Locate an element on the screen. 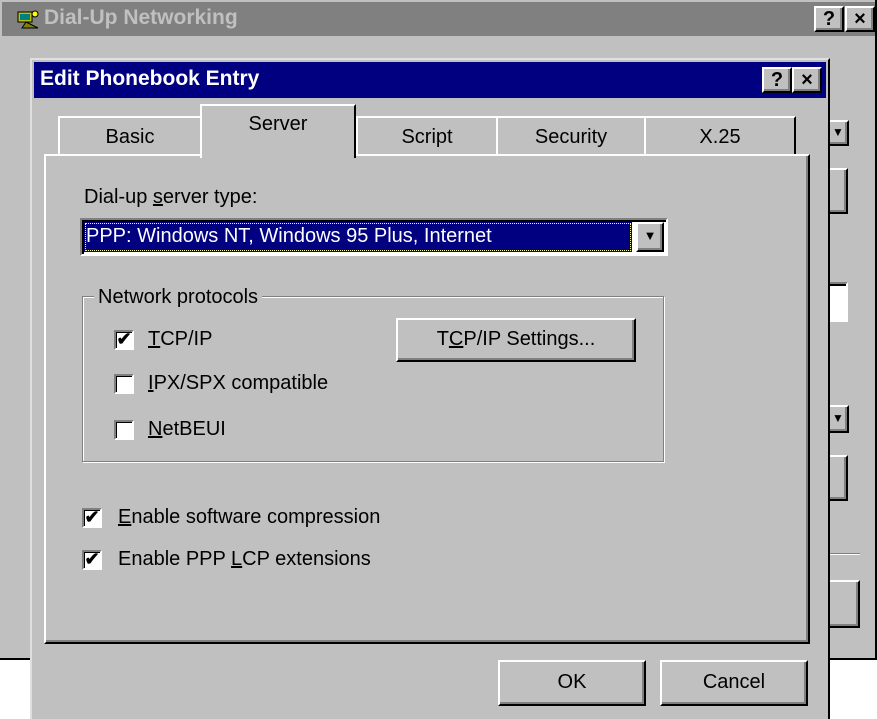  tab-x25: X.25 is located at coordinates (720, 136).